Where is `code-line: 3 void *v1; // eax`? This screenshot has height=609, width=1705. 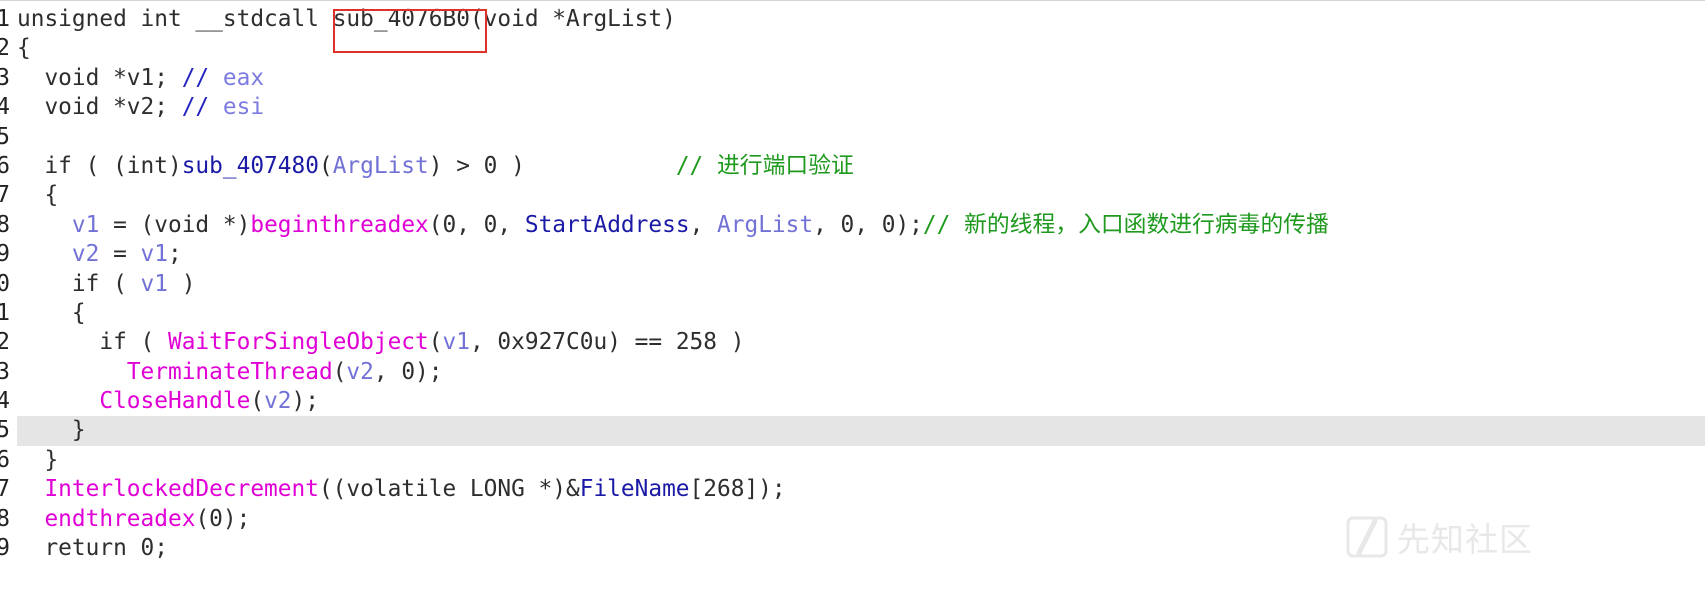 code-line: 3 void *v1; // eax is located at coordinates (852, 78).